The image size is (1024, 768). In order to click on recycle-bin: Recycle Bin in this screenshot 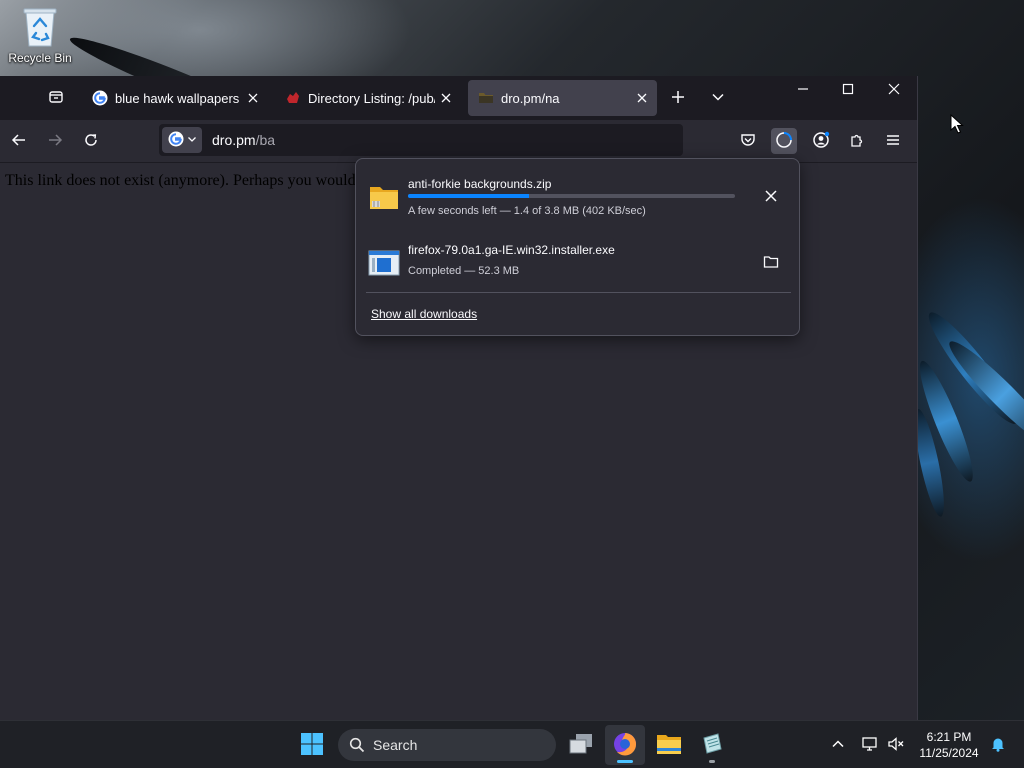, I will do `click(40, 35)`.